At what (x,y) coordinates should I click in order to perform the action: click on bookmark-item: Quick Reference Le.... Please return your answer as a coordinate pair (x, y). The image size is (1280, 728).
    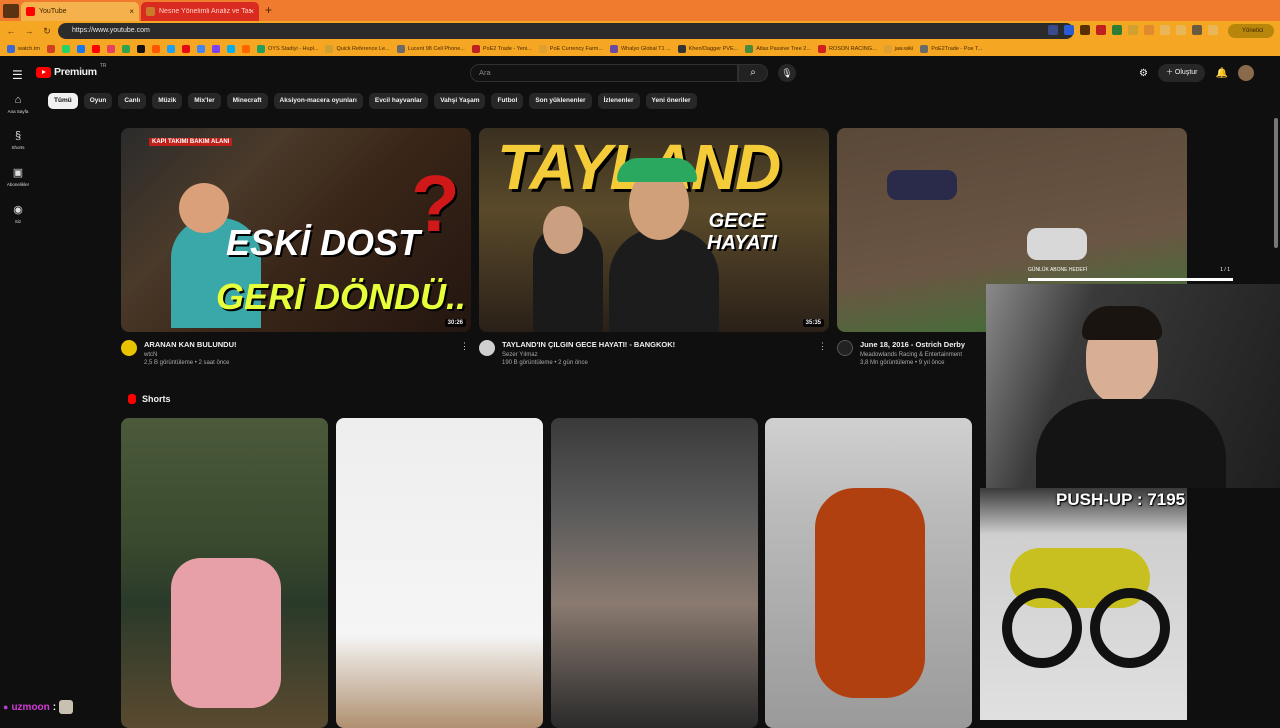
    Looking at the image, I should click on (357, 48).